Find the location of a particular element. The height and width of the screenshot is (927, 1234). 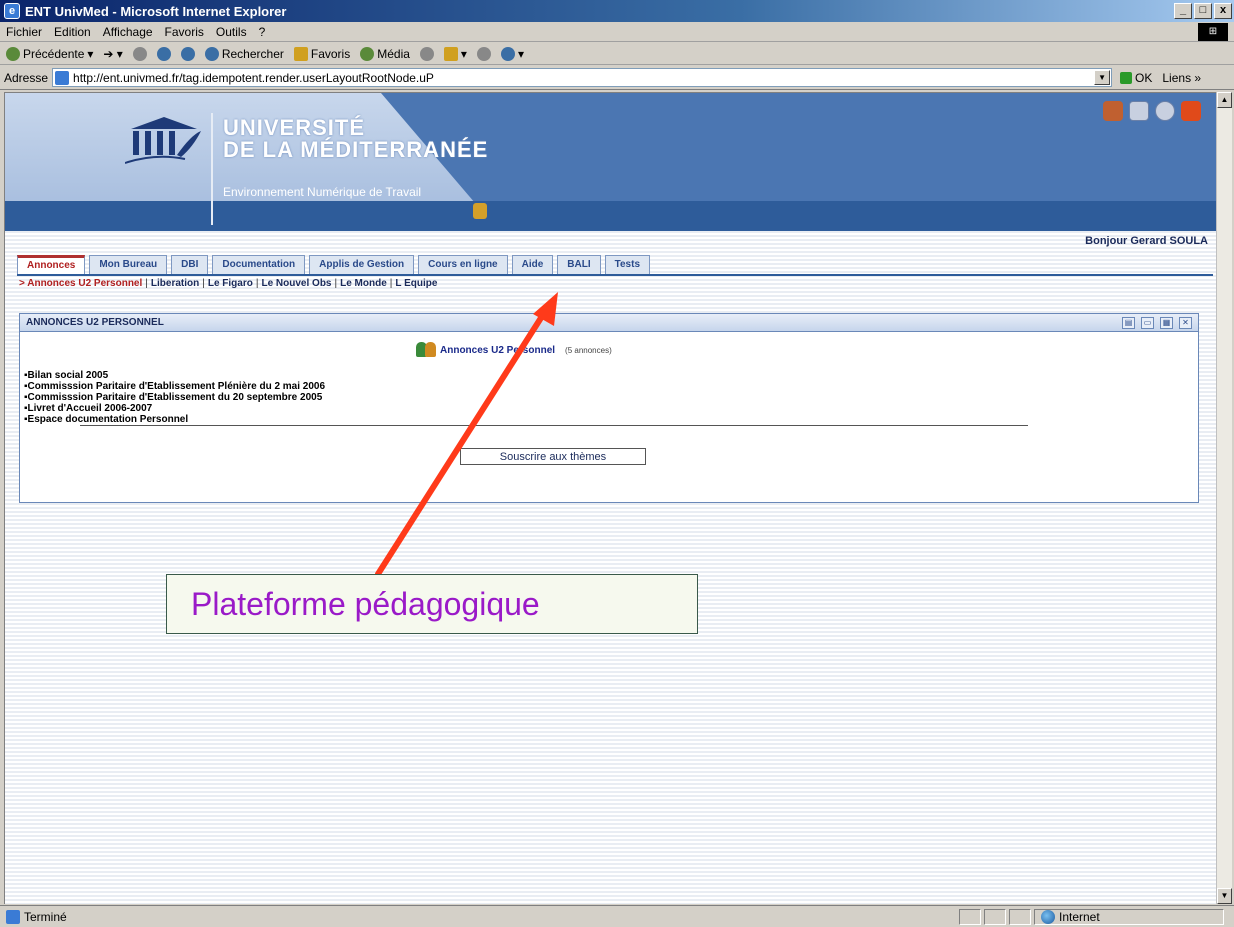

university-name: UNIVERSITÉ DE LA MÉDITERRANÉE is located at coordinates (355, 139).